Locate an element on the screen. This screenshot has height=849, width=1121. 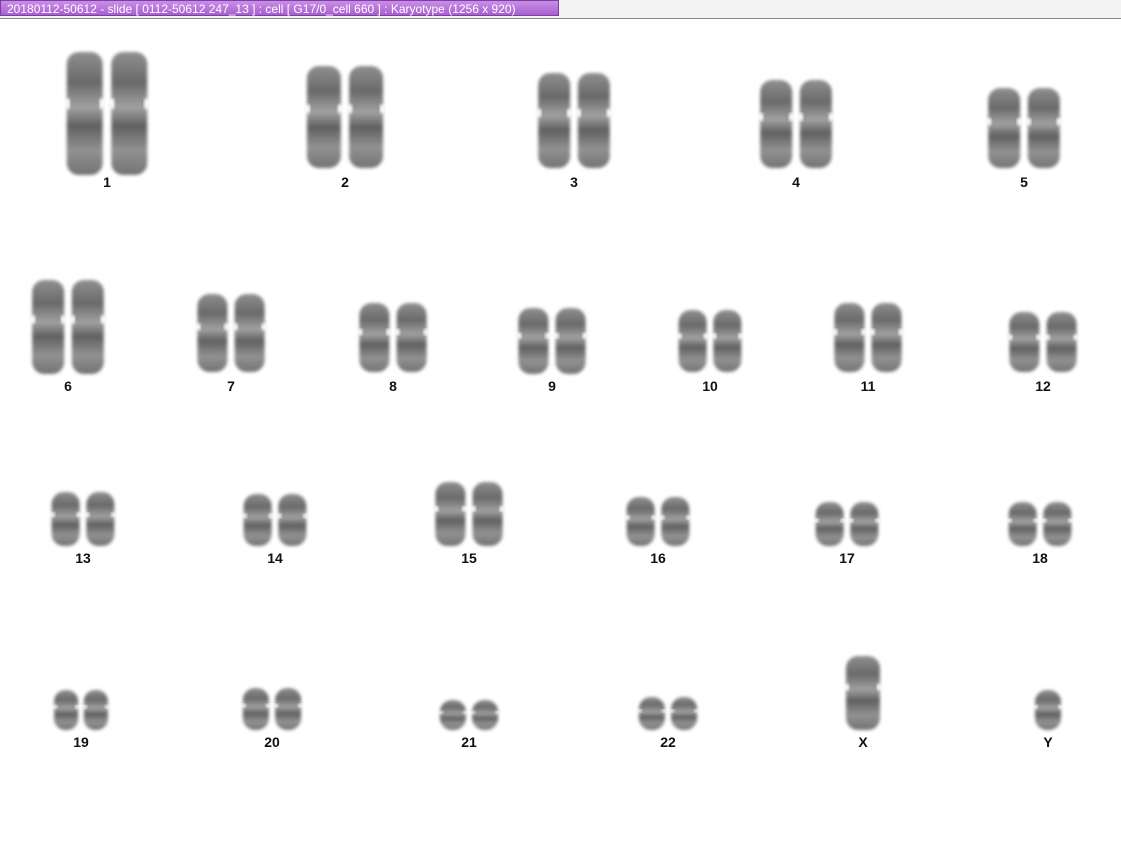
chromosome-13-a is located at coordinates (65, 519).